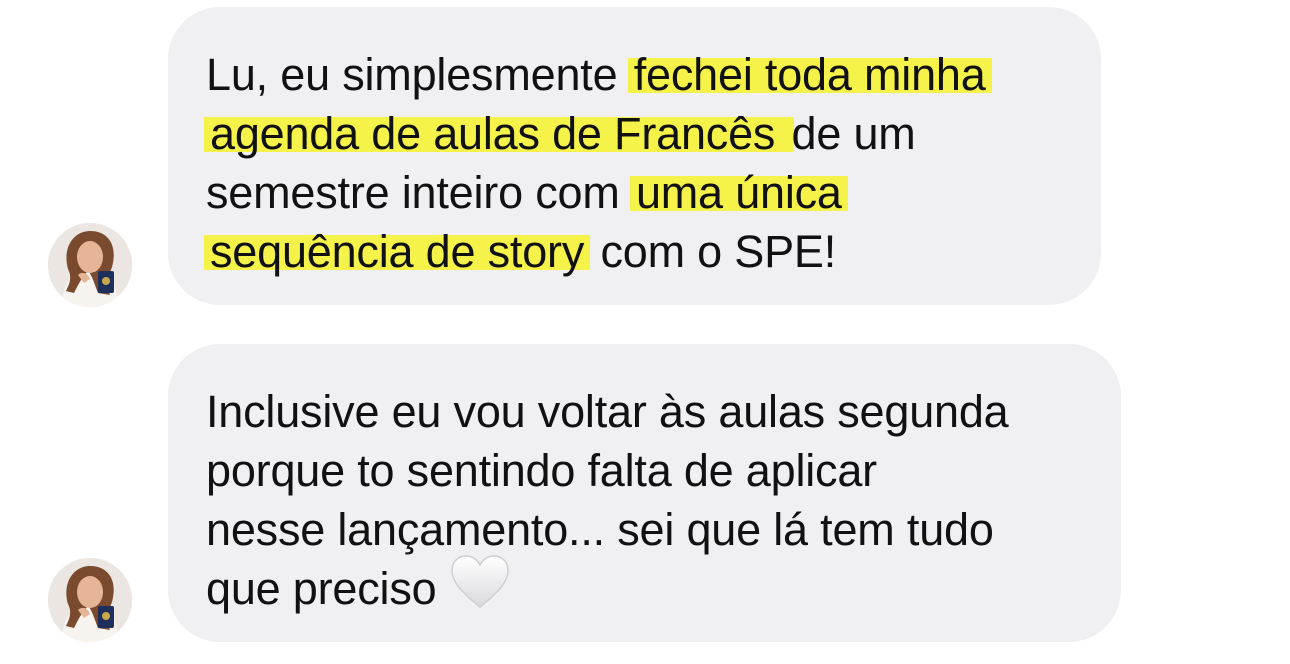 This screenshot has width=1290, height=664. I want to click on highlighted-text: uma única, so click(738, 192).